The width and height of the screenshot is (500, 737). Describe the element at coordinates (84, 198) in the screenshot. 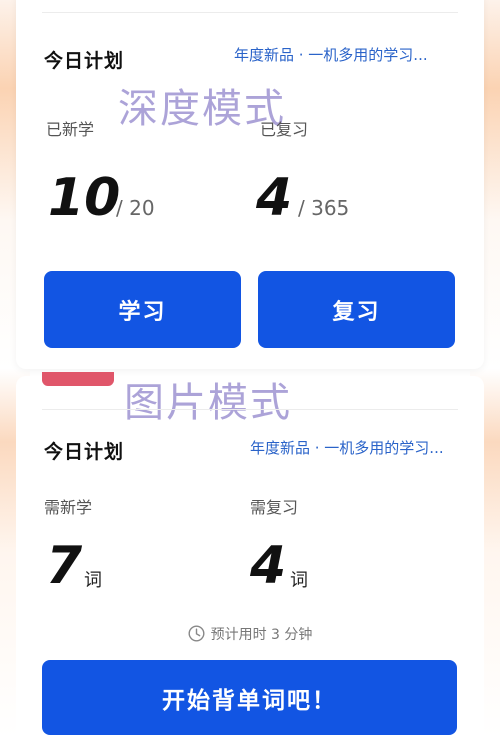

I see `new-learned-count: 10` at that location.